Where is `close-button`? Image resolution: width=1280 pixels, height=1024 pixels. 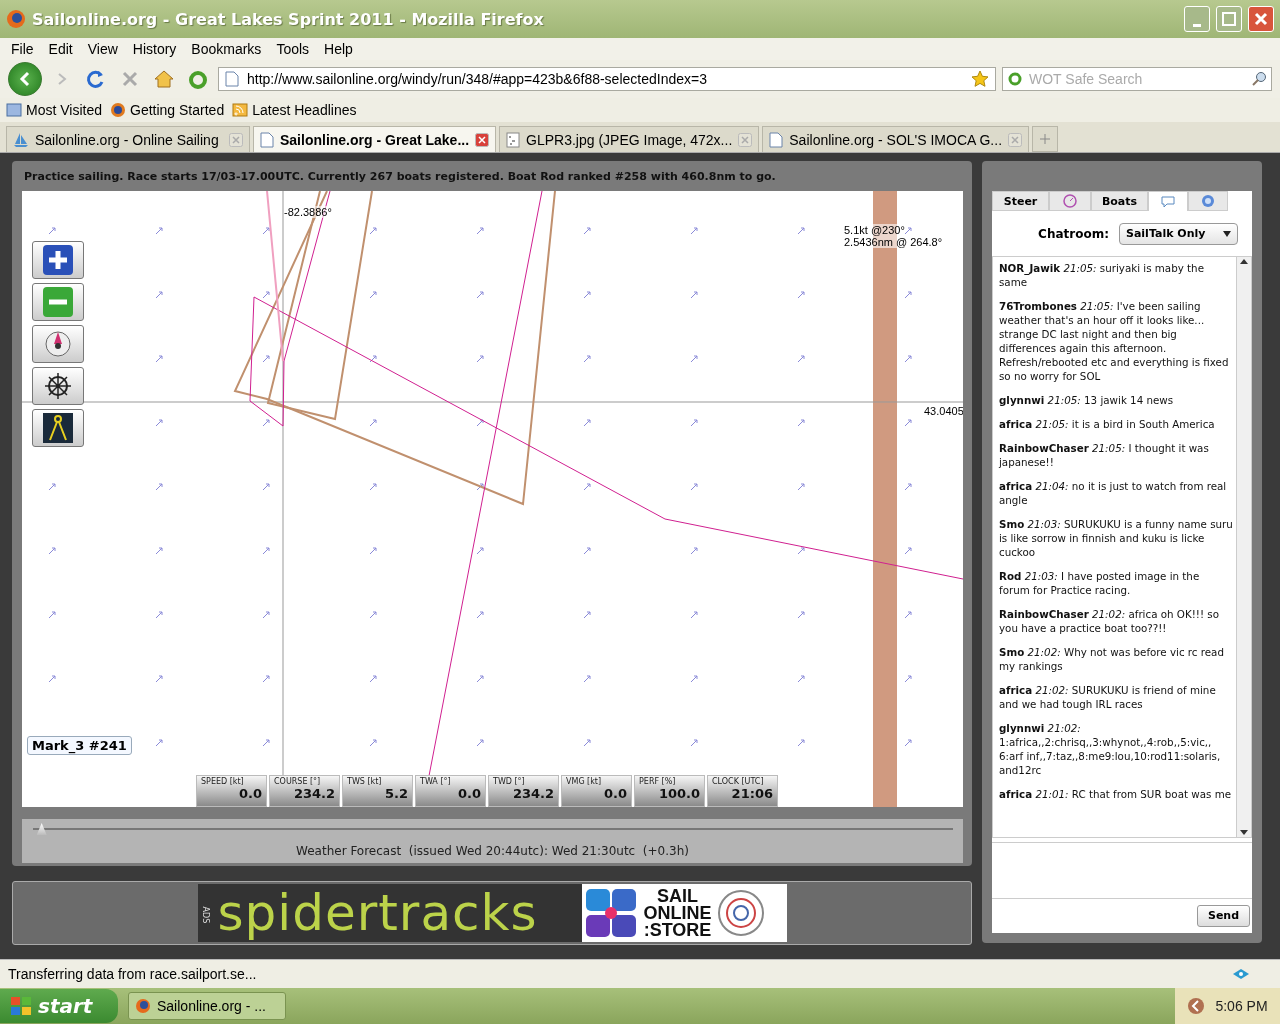
close-button is located at coordinates (1261, 19).